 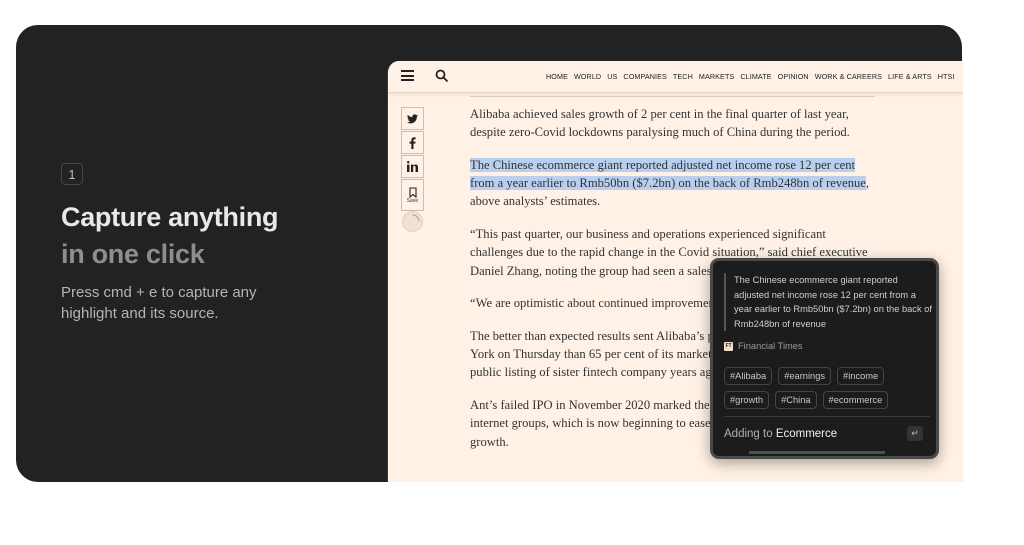 What do you see at coordinates (910, 76) in the screenshot?
I see `nav-item-life-arts: LIFE & ARTS` at bounding box center [910, 76].